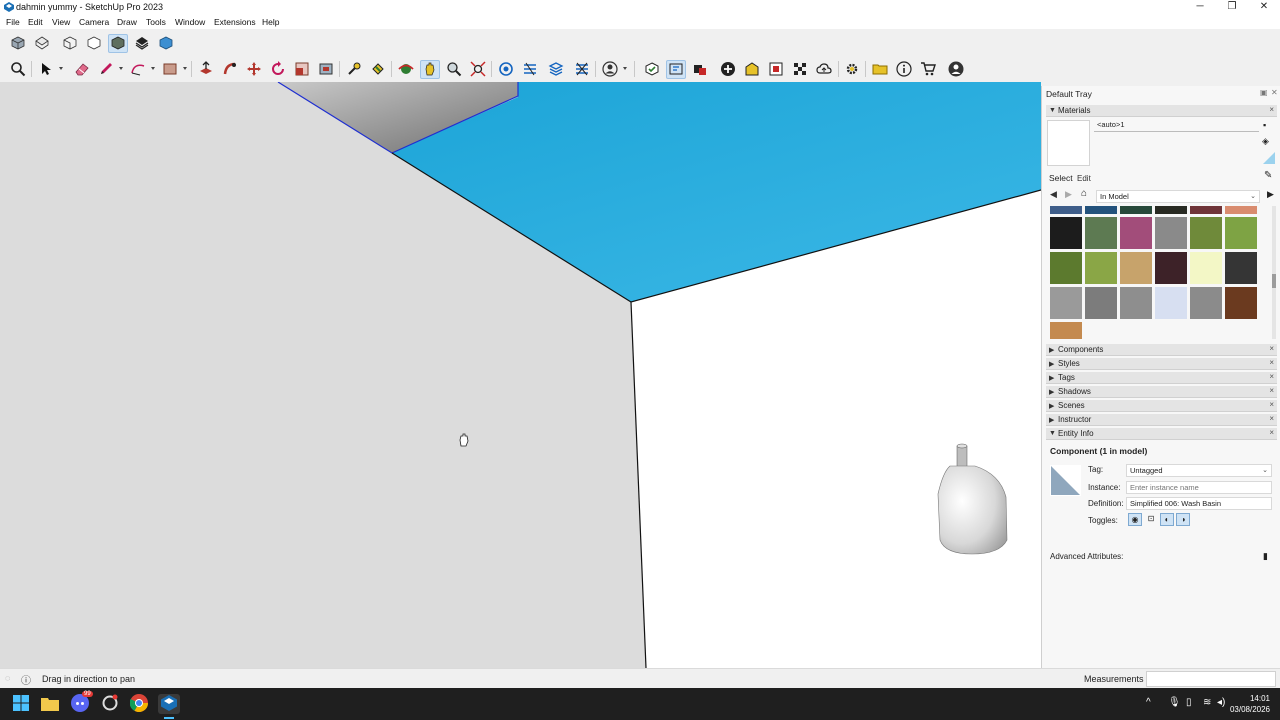 The image size is (1280, 720). What do you see at coordinates (880, 69) in the screenshot?
I see `open-folder-button` at bounding box center [880, 69].